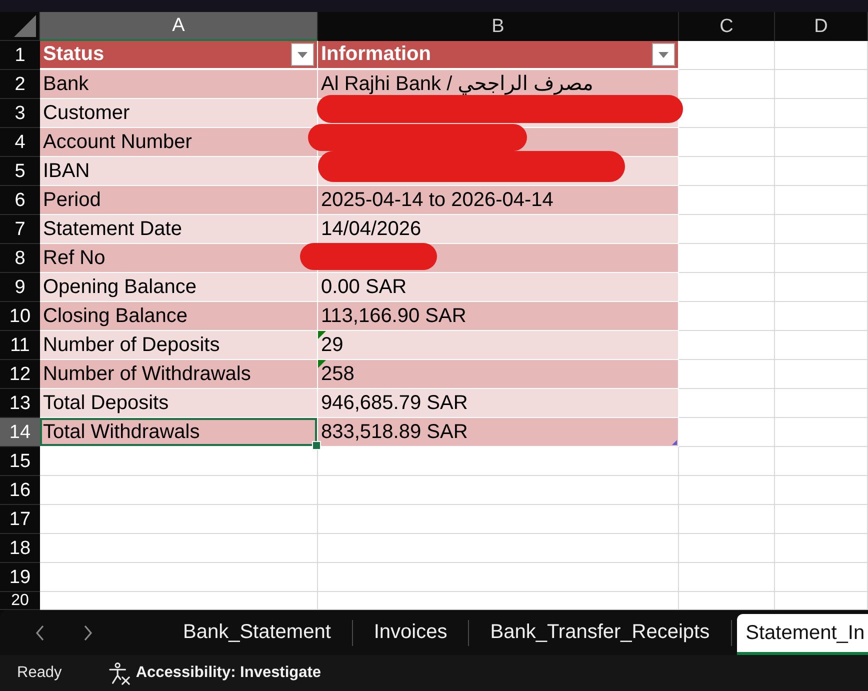 The image size is (868, 691). Describe the element at coordinates (821, 26) in the screenshot. I see `column-header: D` at that location.